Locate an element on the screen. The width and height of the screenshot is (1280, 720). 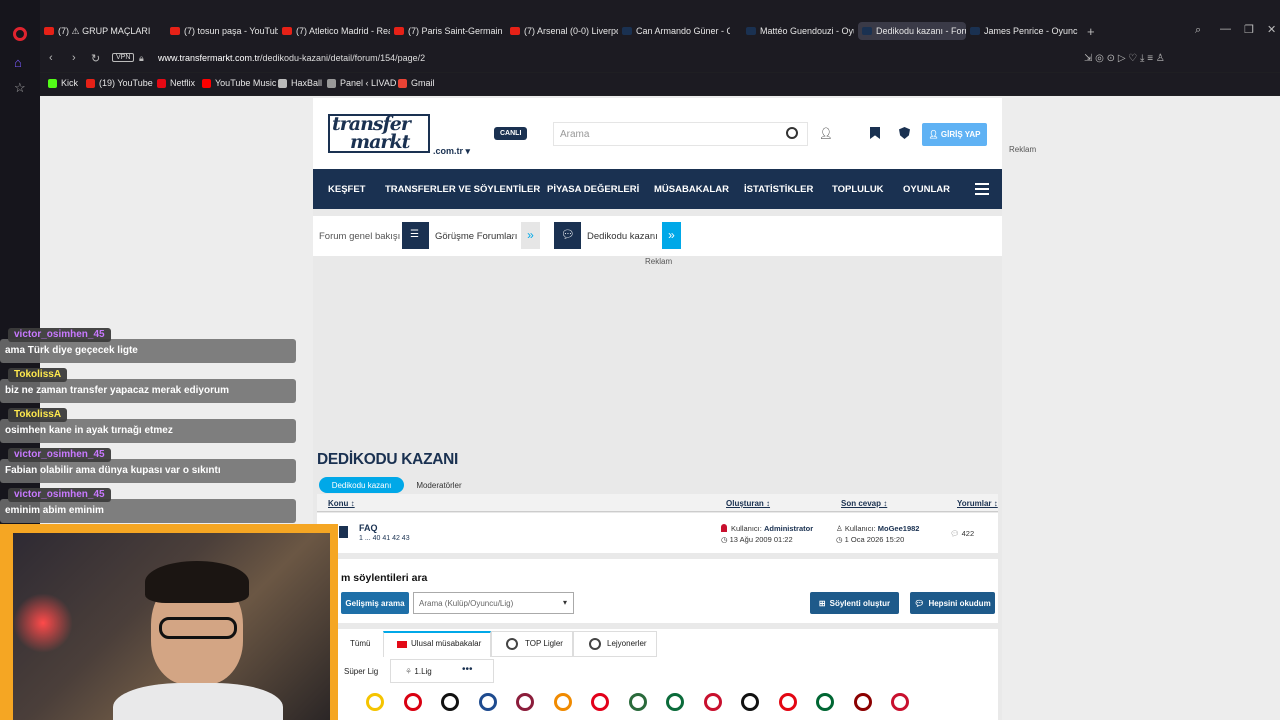
browser-tab: (7) tosun paşa - YouTube is located at coordinates (224, 31).